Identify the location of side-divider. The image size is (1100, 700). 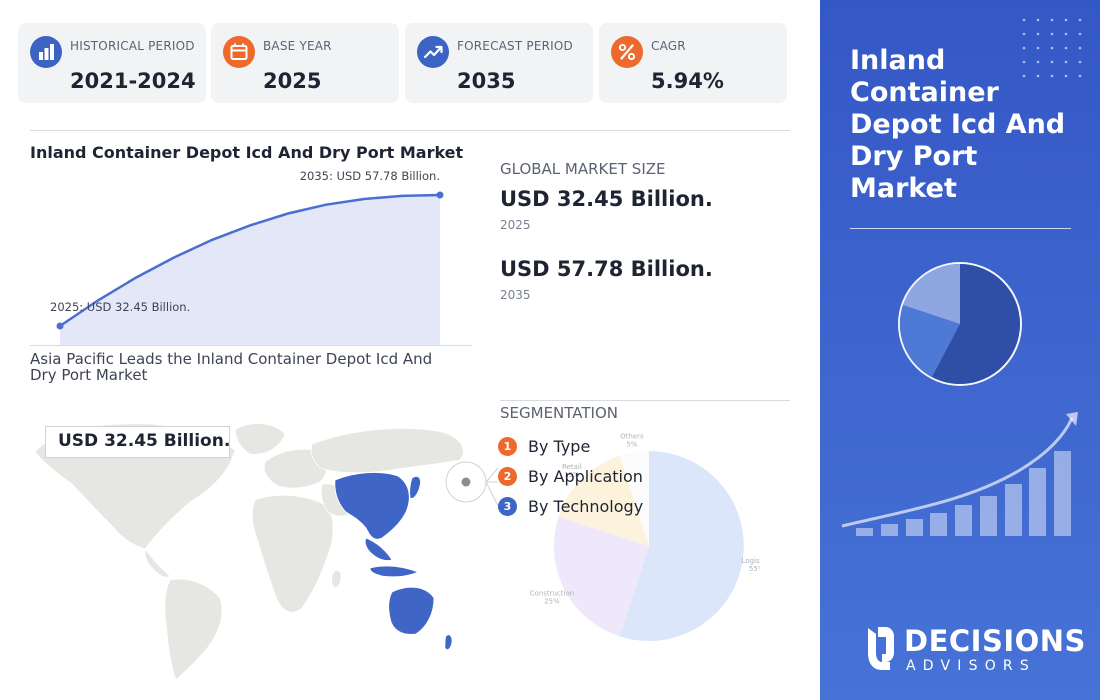
(960, 228).